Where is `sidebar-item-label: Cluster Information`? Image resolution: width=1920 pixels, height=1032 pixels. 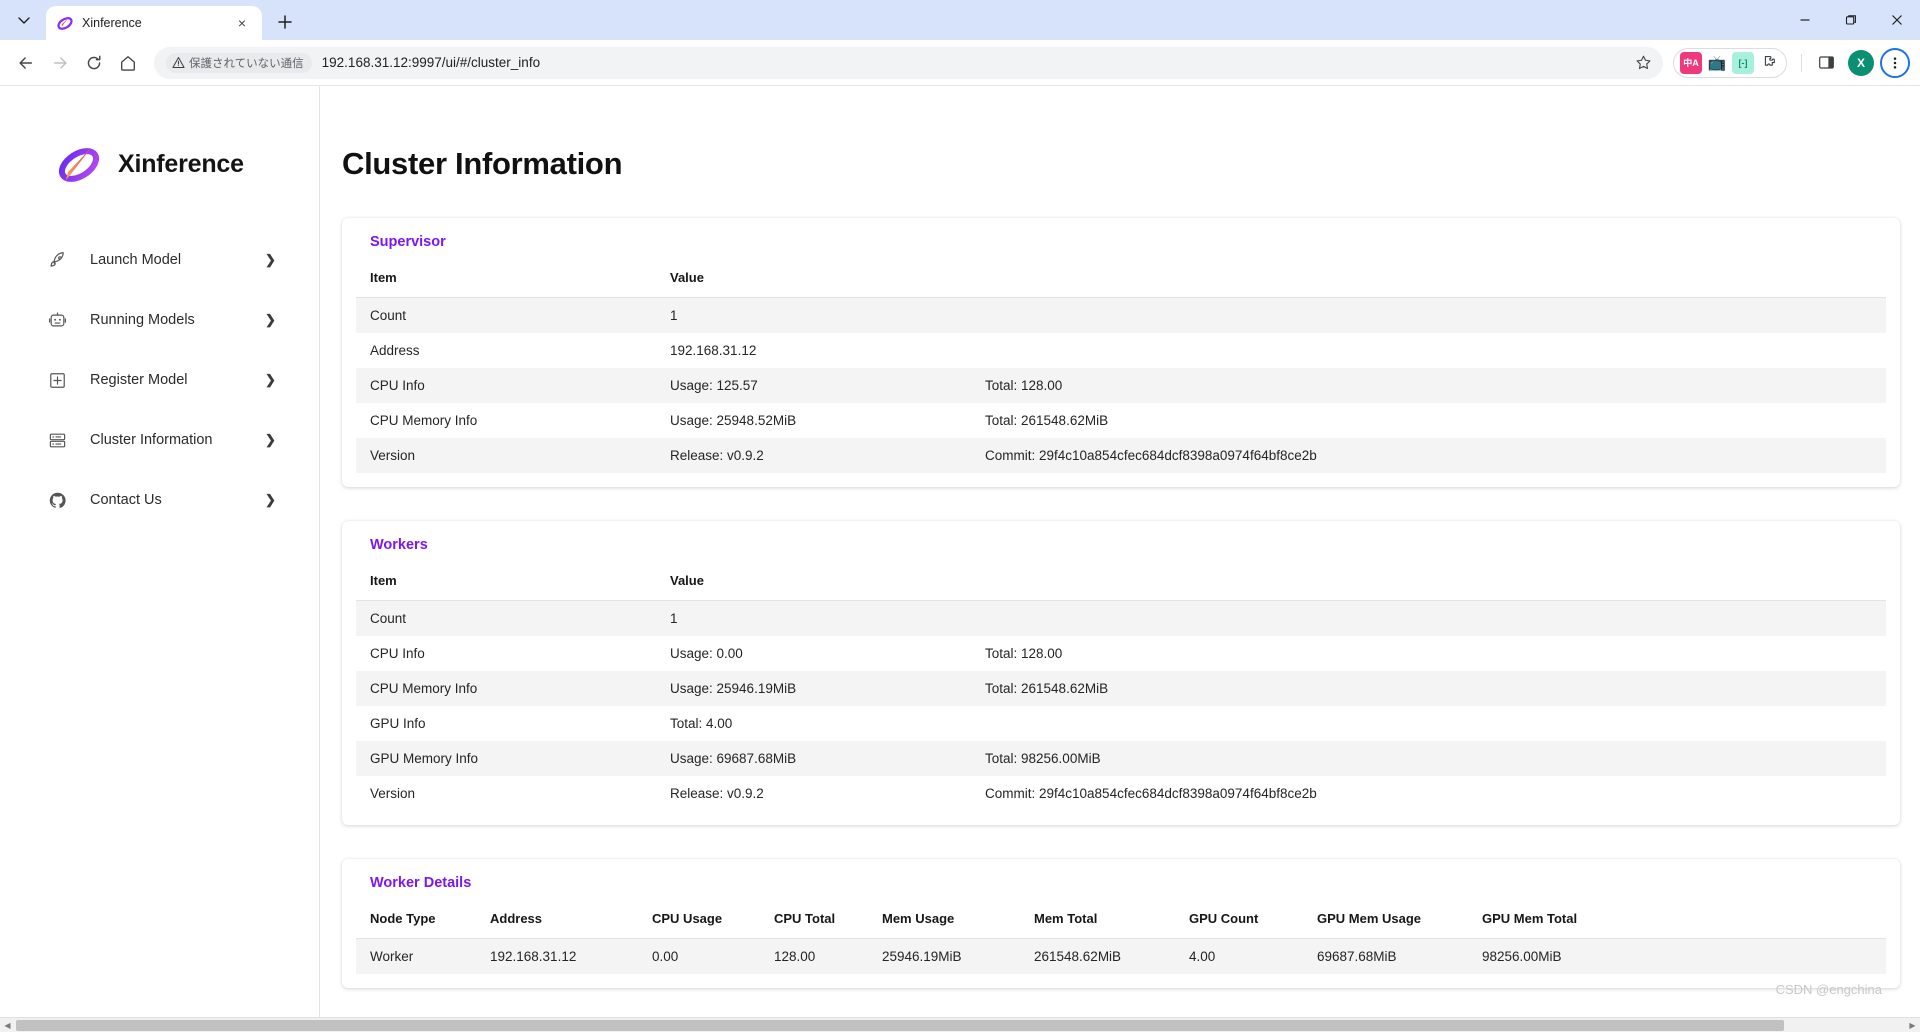
sidebar-item-label: Cluster Information is located at coordinates (151, 440).